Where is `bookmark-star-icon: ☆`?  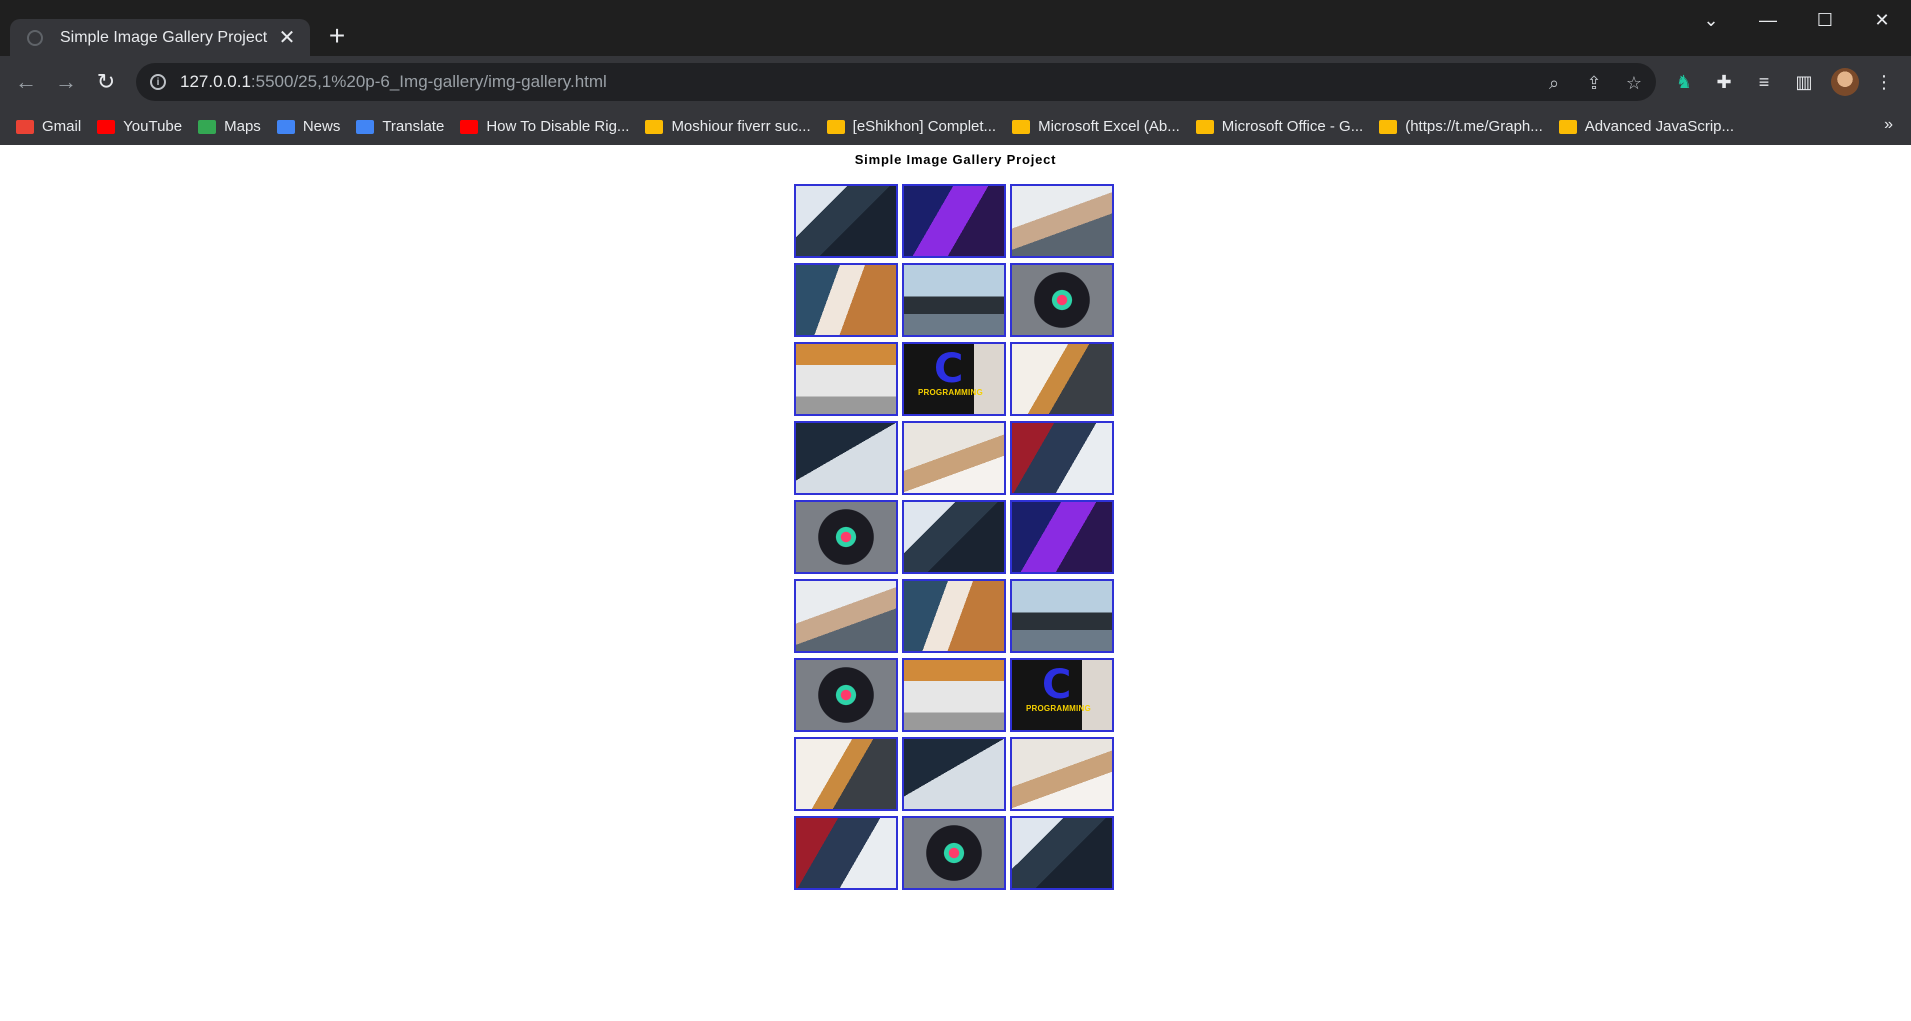 bookmark-star-icon: ☆ is located at coordinates (1634, 83).